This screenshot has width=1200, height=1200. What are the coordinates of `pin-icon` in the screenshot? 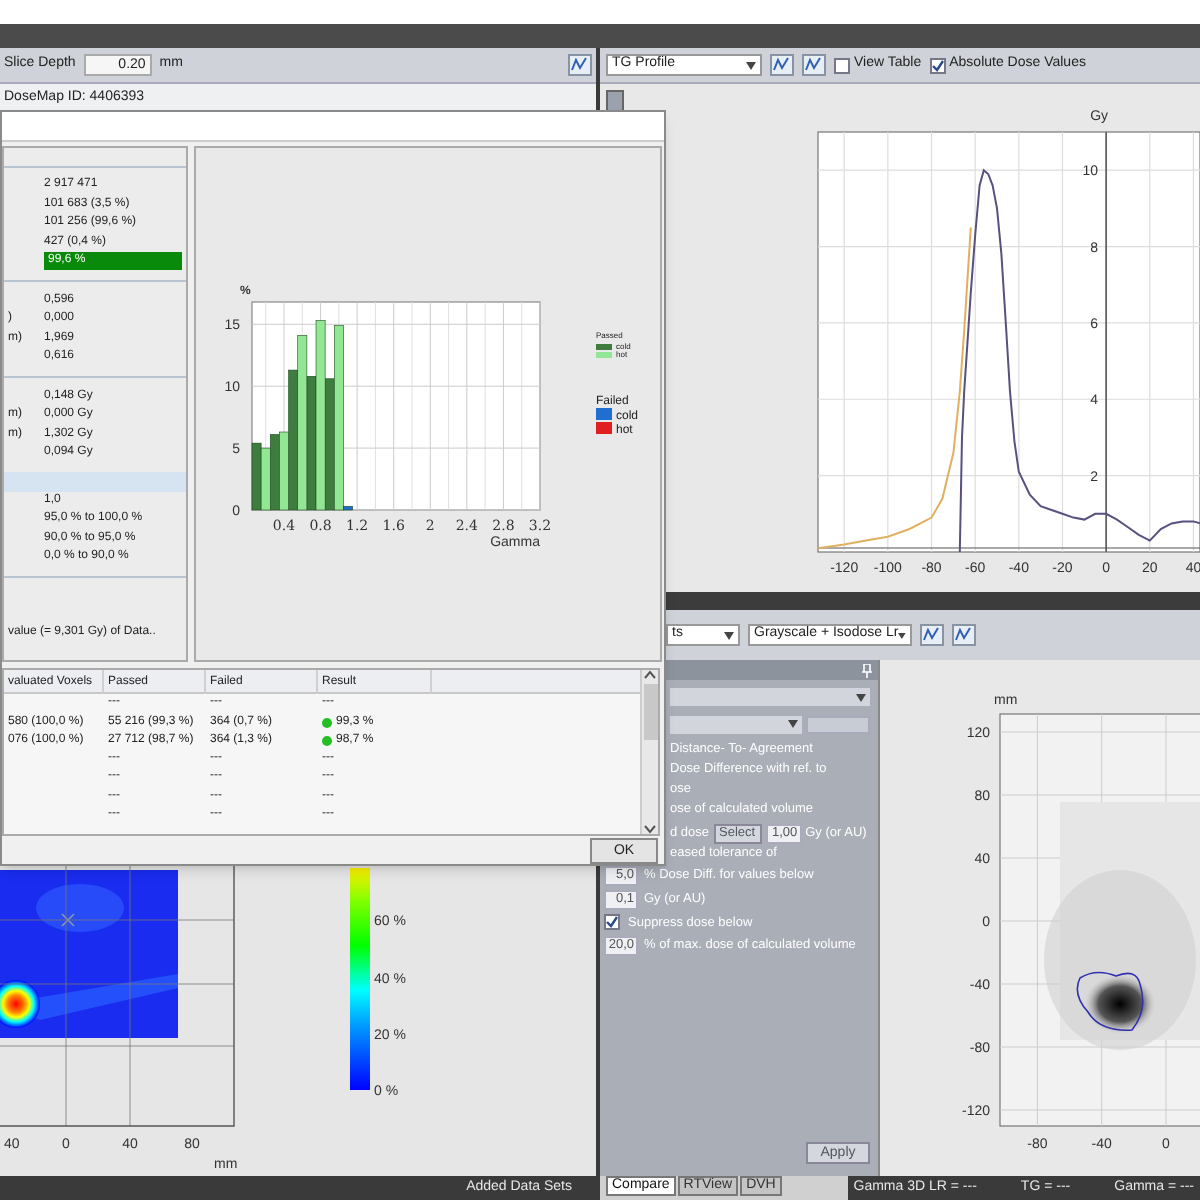 It's located at (867, 670).